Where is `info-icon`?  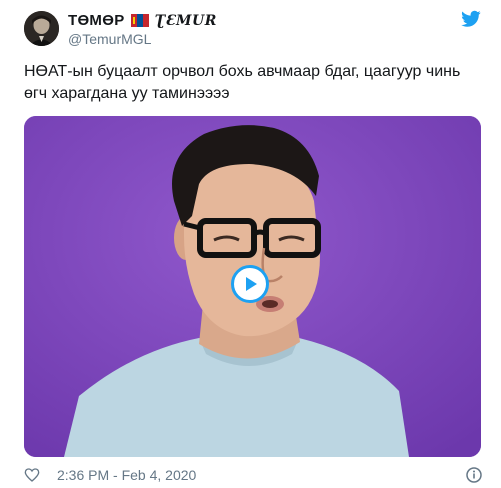
info-icon is located at coordinates (474, 475).